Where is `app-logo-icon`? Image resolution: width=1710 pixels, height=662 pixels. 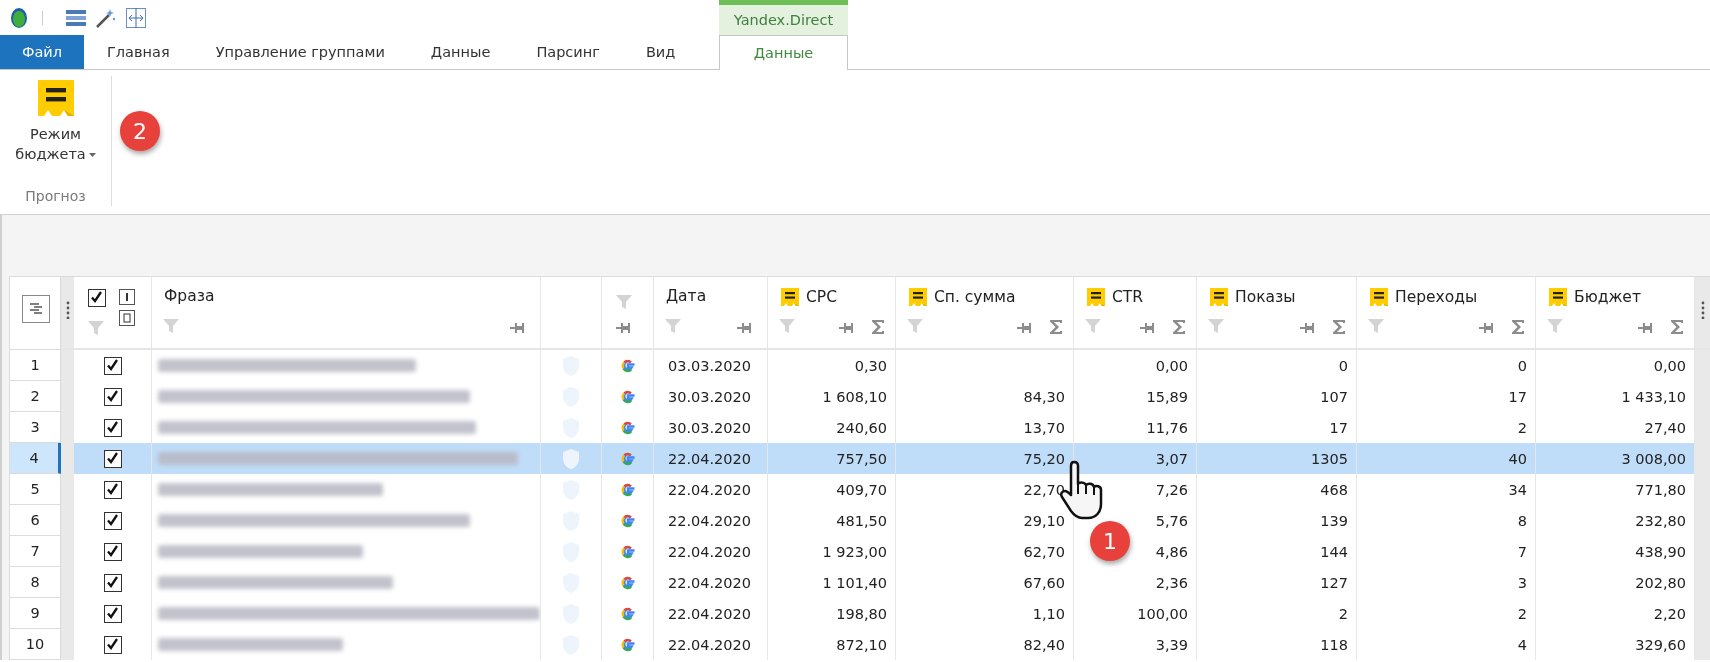
app-logo-icon is located at coordinates (19, 17).